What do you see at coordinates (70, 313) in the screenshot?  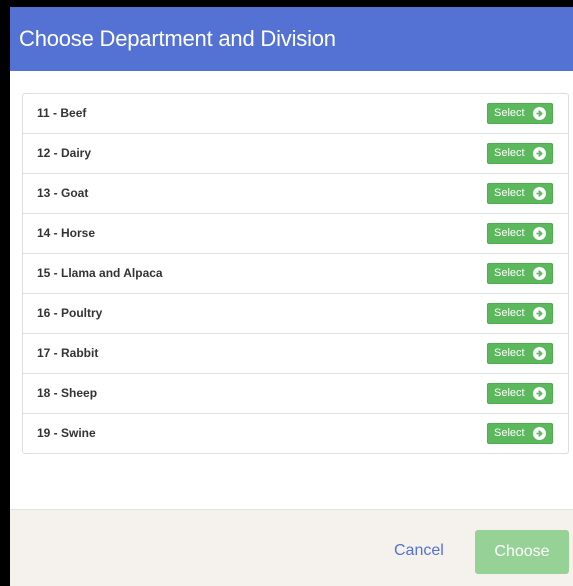 I see `department-label: 16 - Poultry` at bounding box center [70, 313].